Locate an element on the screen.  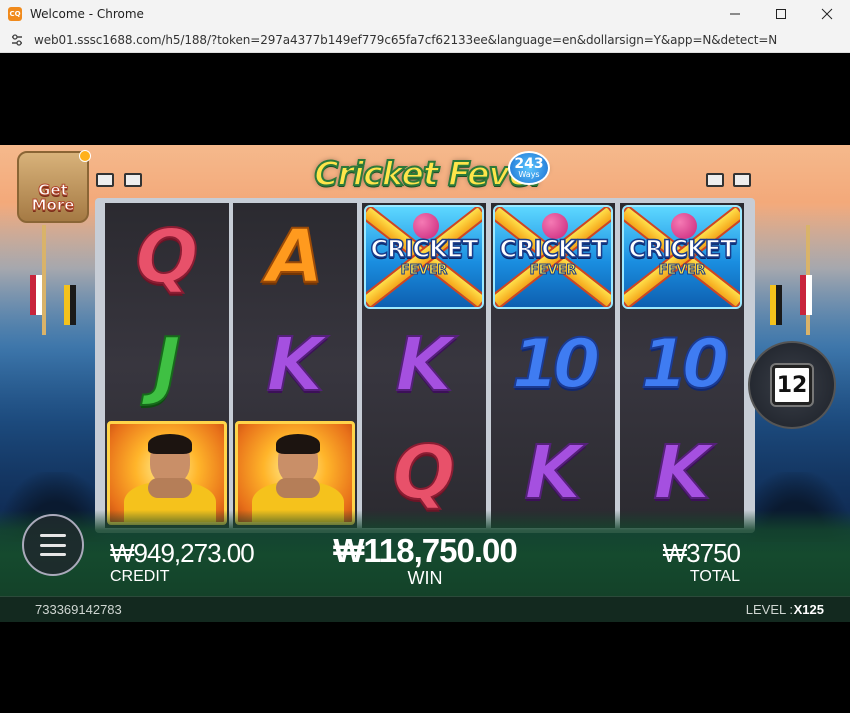
reel-2: A K is located at coordinates (295, 365).